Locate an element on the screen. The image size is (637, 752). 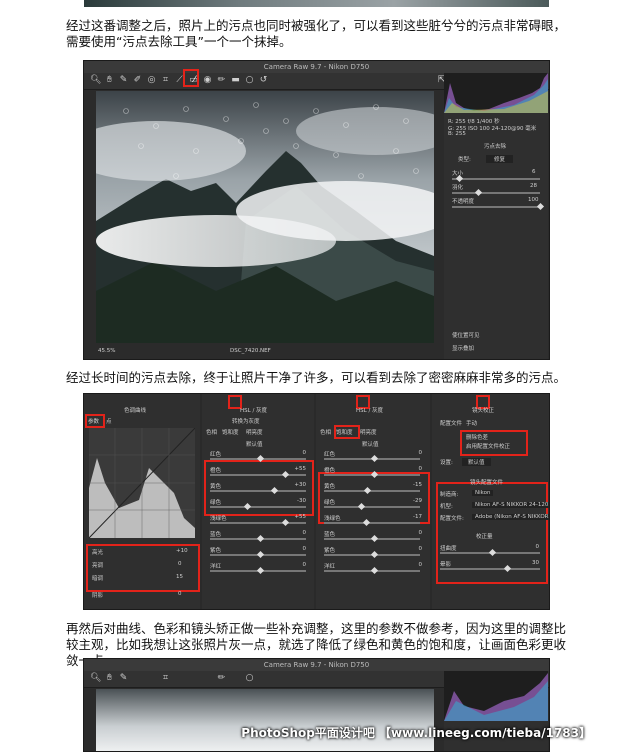
w3-radial-icon: ○ is located at coordinates (249, 678).